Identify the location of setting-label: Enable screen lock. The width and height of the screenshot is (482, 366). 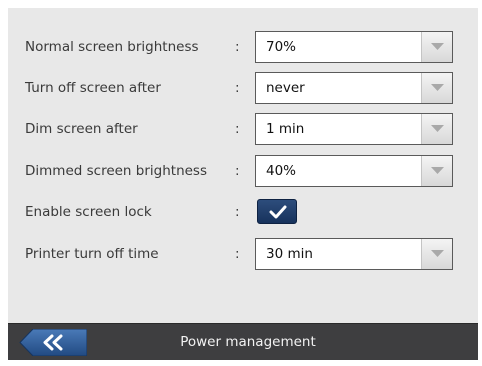
(88, 212).